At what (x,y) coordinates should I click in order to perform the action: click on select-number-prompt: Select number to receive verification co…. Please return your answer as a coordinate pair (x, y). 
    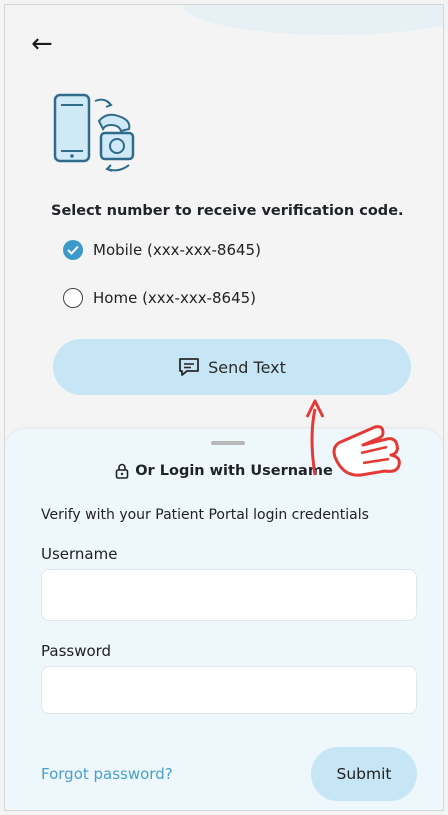
    Looking at the image, I should click on (227, 211).